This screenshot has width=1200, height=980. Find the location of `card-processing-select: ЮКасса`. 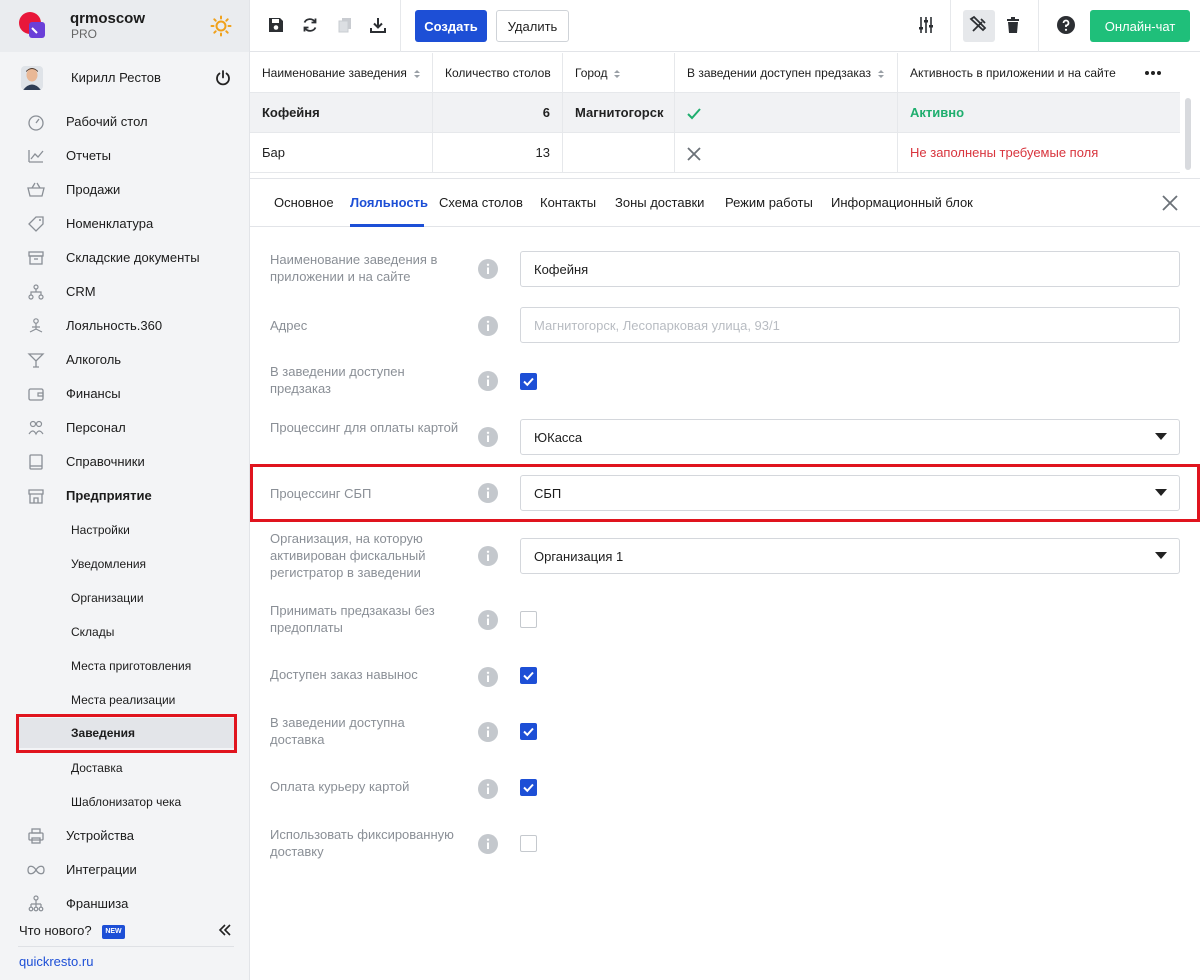

card-processing-select: ЮКасса is located at coordinates (850, 437).